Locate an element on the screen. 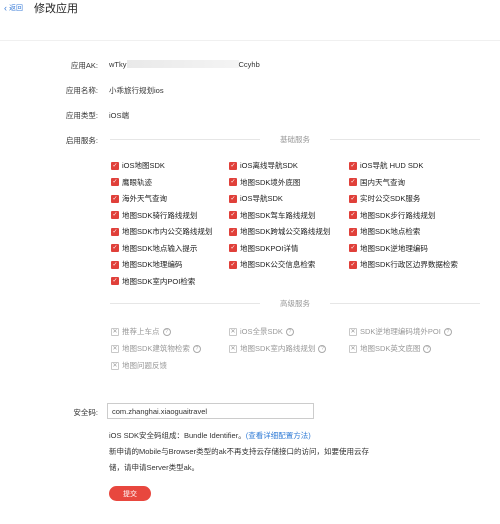  service-item: ✓ iOS地图SDK is located at coordinates (138, 165).